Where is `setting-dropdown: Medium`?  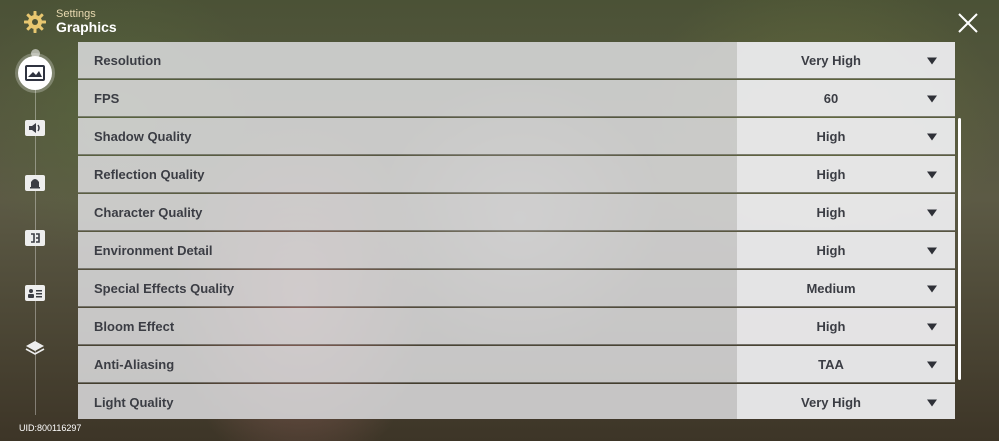
setting-dropdown: Medium is located at coordinates (846, 288).